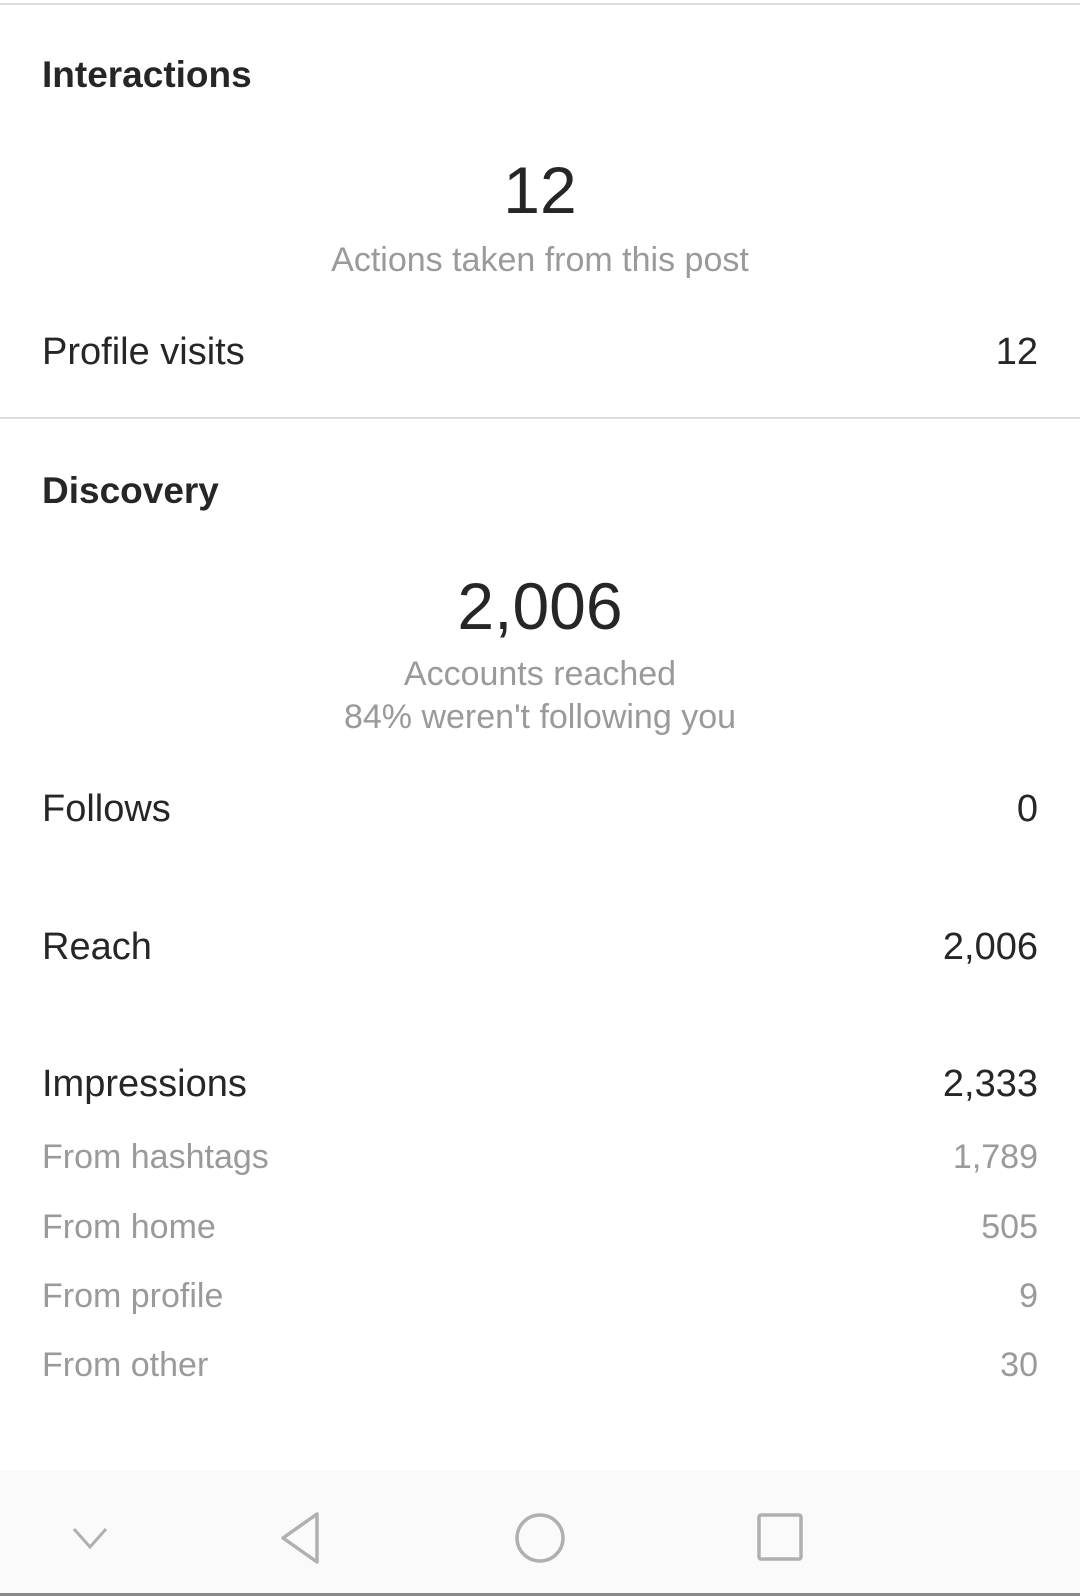 The height and width of the screenshot is (1596, 1080). What do you see at coordinates (125, 1365) in the screenshot?
I see `source-label: From other` at bounding box center [125, 1365].